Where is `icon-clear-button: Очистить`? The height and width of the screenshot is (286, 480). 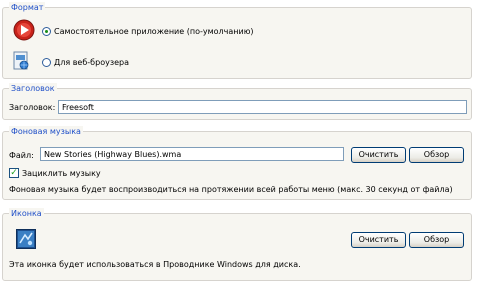 icon-clear-button: Очистить is located at coordinates (378, 240).